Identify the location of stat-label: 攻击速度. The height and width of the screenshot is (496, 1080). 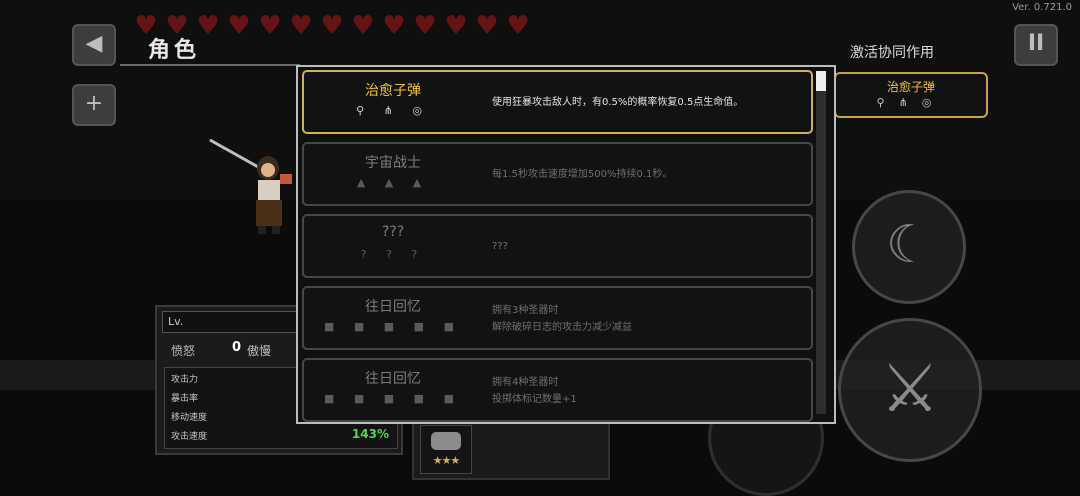
(189, 437).